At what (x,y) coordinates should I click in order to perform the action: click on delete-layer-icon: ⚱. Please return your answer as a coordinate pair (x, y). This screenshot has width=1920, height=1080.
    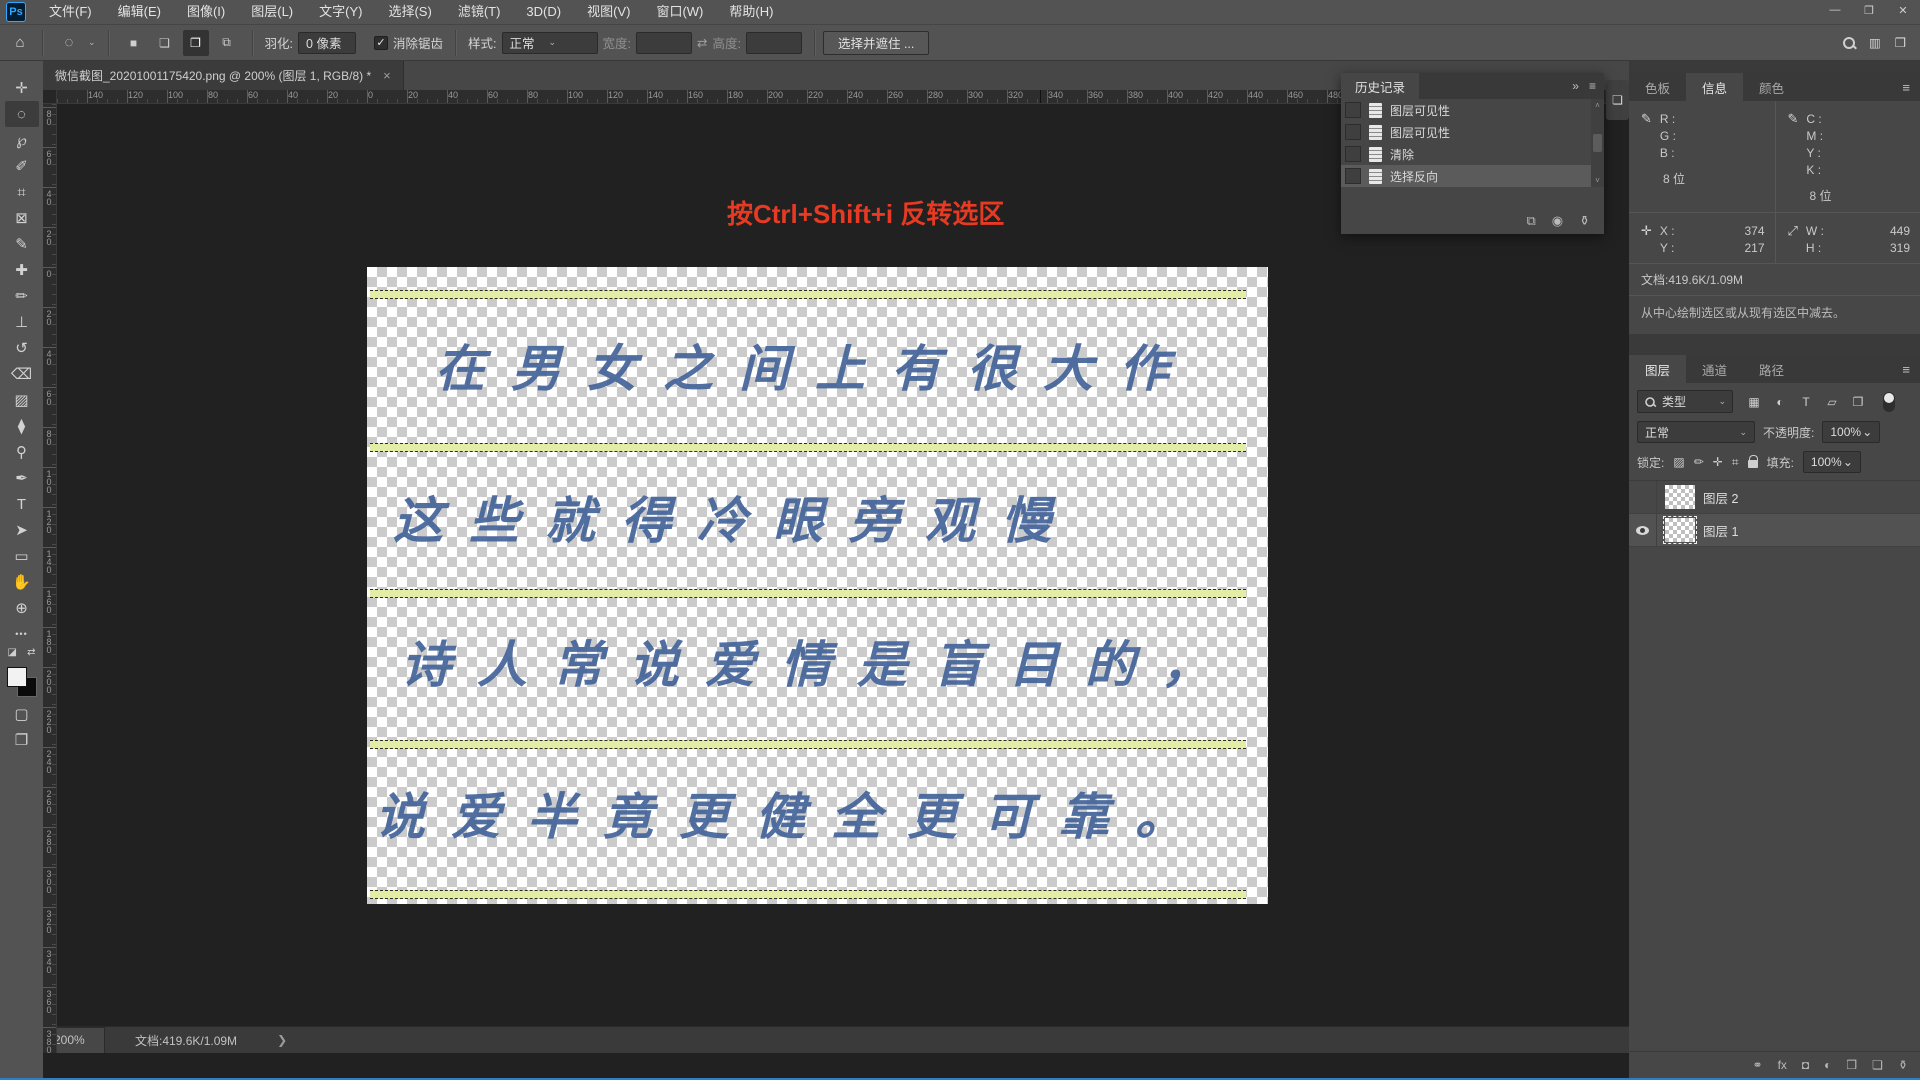
    Looking at the image, I should click on (1903, 1065).